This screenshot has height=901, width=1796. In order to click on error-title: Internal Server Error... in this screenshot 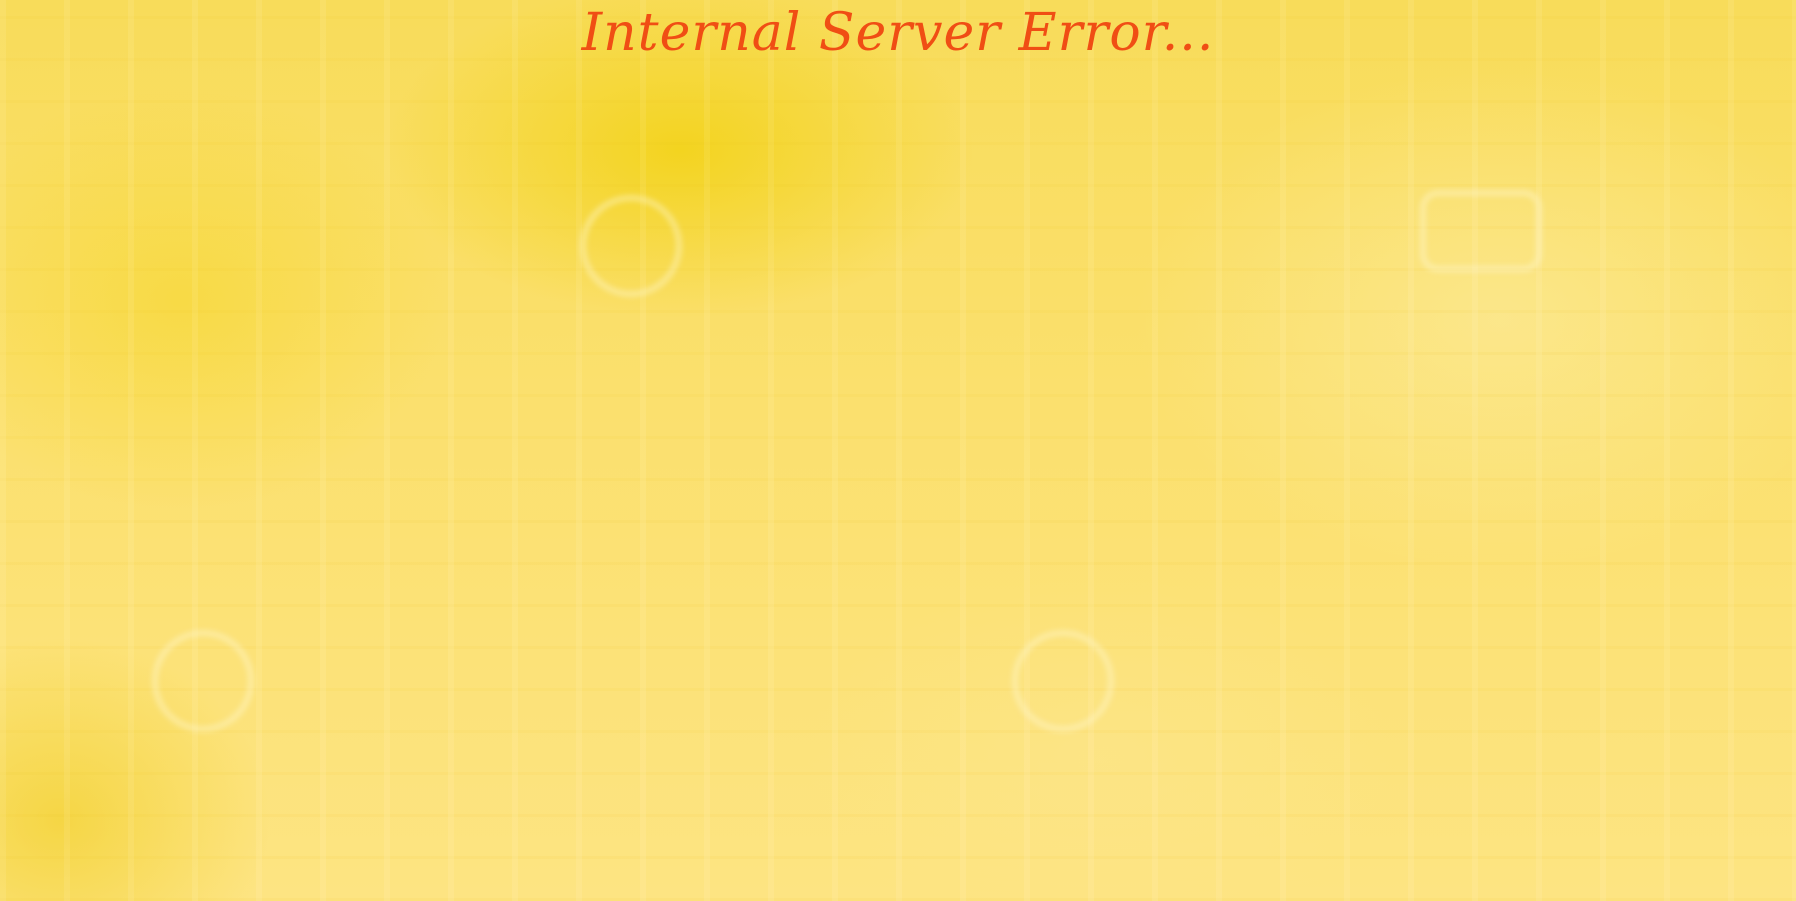, I will do `click(898, 33)`.